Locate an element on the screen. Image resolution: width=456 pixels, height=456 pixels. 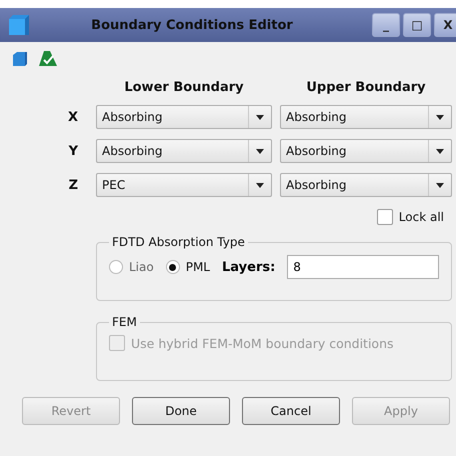
column-header: Lower Boundary is located at coordinates (184, 87).